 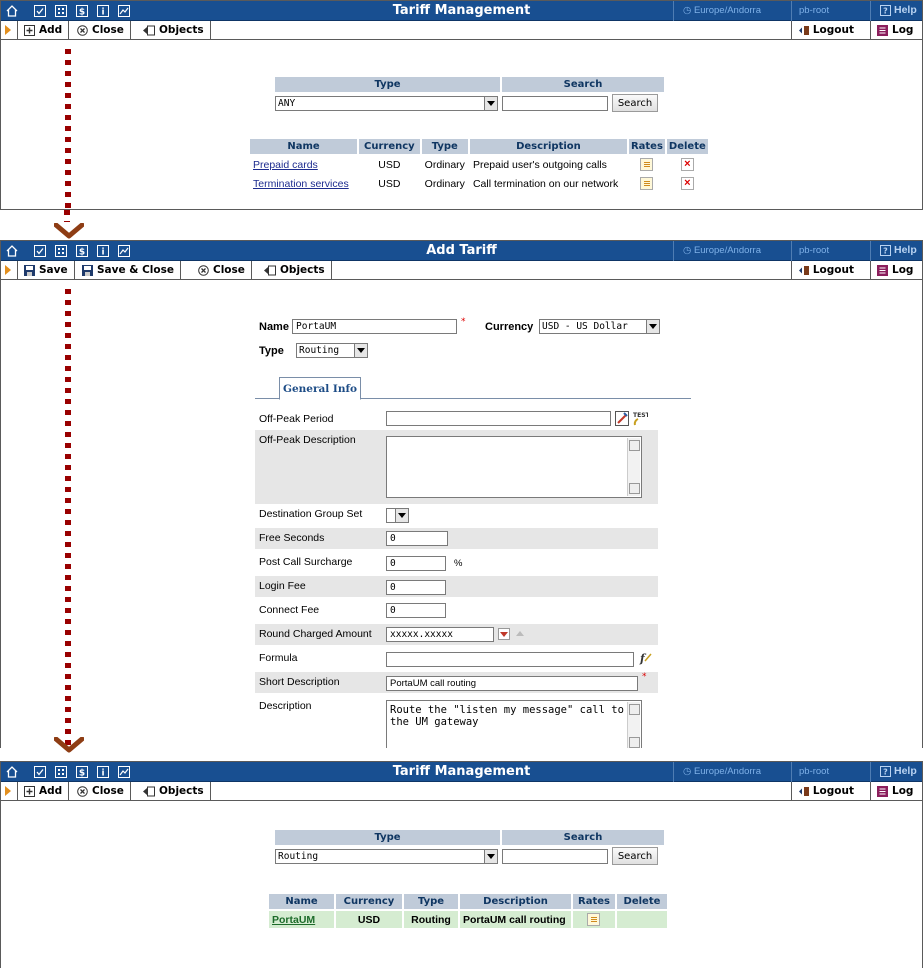 I want to click on post-call-surcharge-input: 0, so click(x=416, y=563).